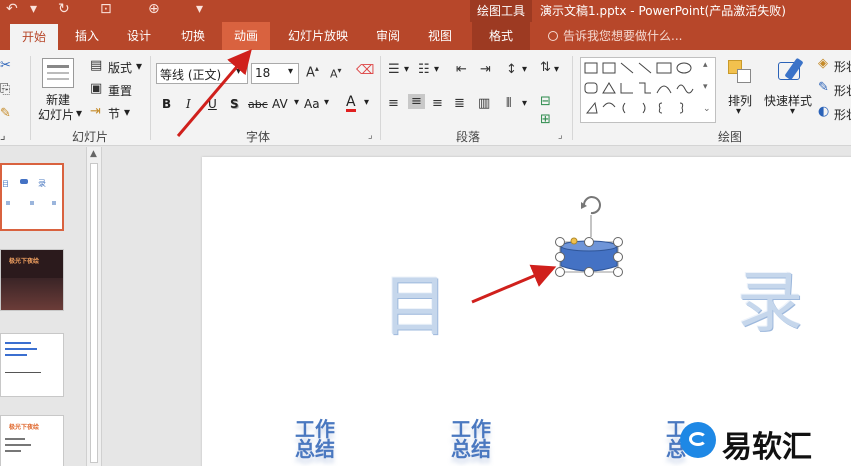 This screenshot has width=851, height=466. What do you see at coordinates (188, 104) in the screenshot?
I see `italic-button: I` at bounding box center [188, 104].